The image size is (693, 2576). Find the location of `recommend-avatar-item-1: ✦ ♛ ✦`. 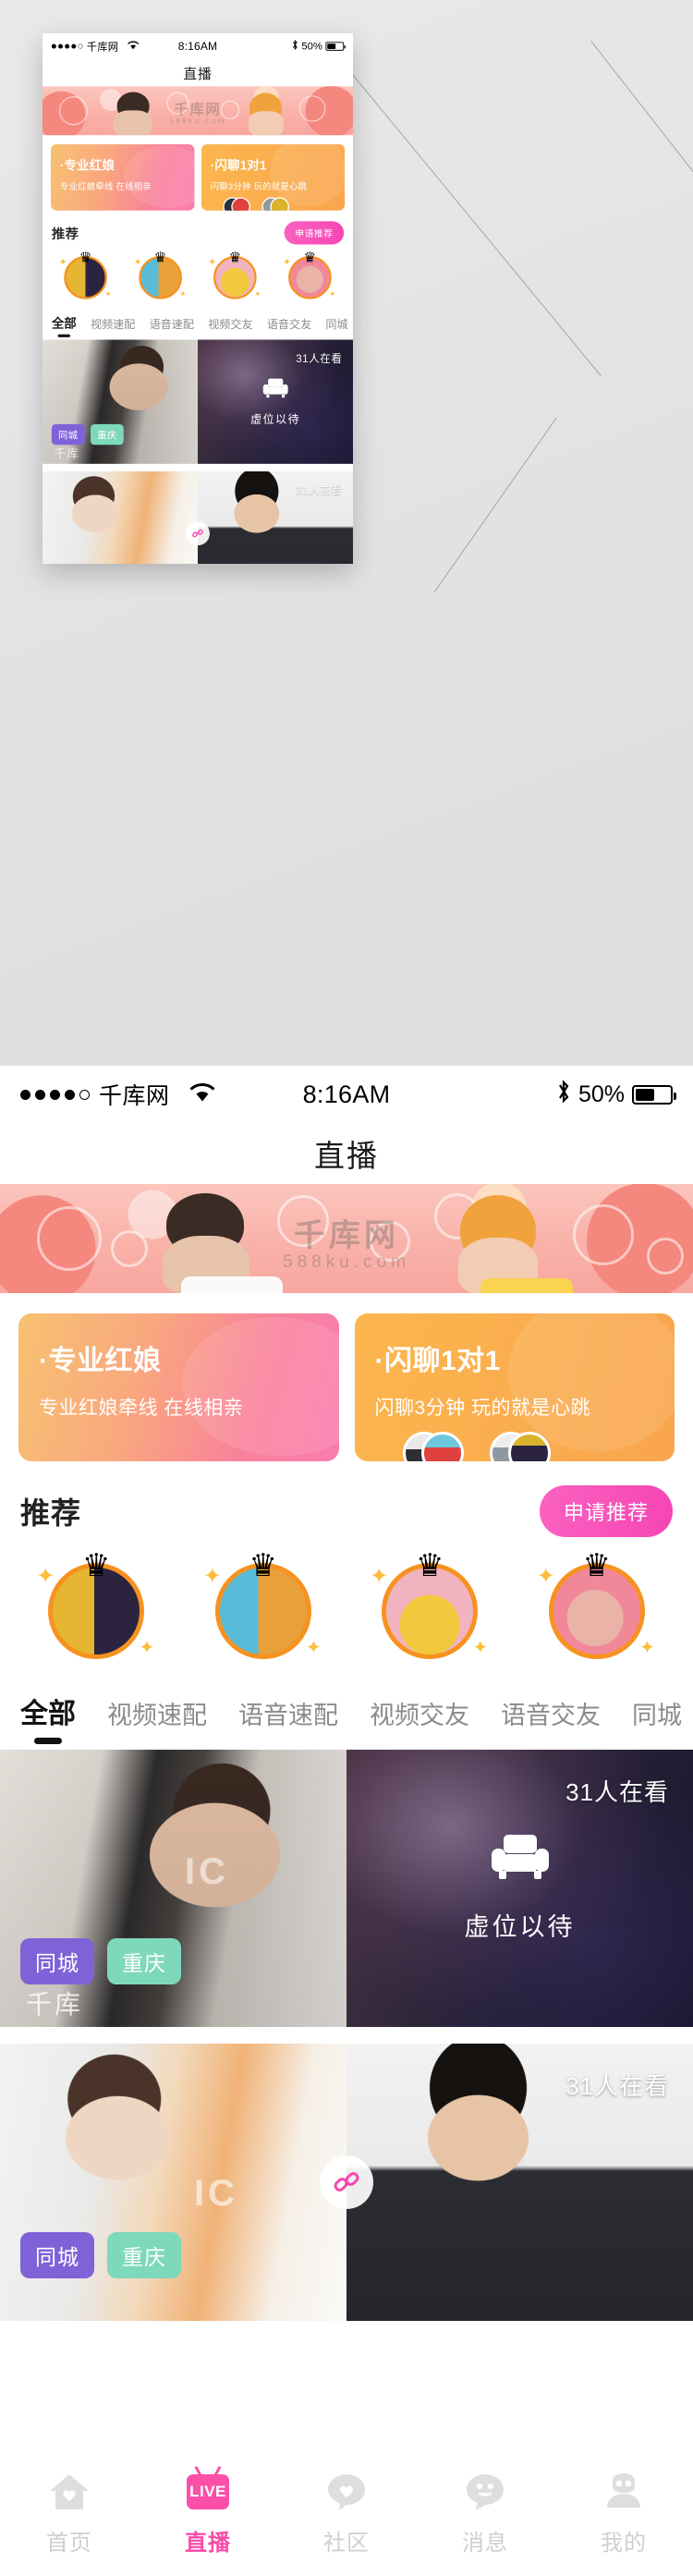

recommend-avatar-item-1: ✦ ♛ ✦ is located at coordinates (95, 1606).